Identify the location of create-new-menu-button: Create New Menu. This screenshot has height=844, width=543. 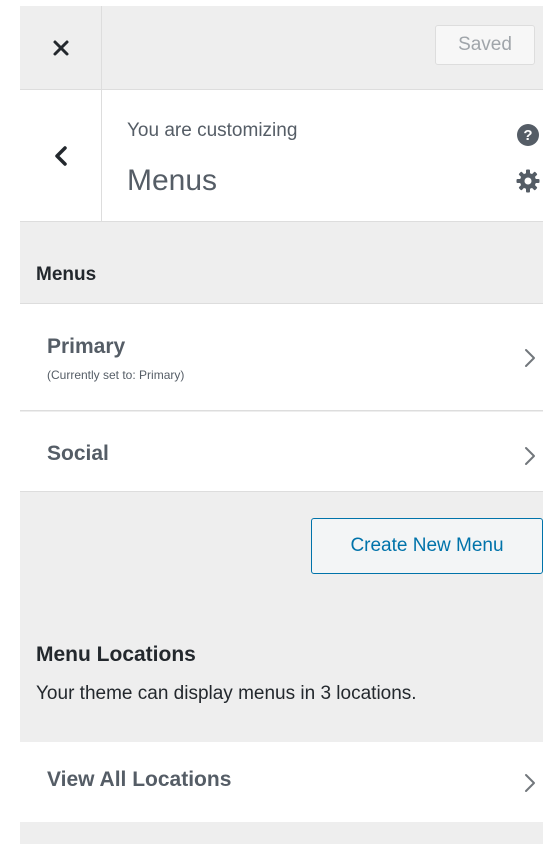
(427, 546).